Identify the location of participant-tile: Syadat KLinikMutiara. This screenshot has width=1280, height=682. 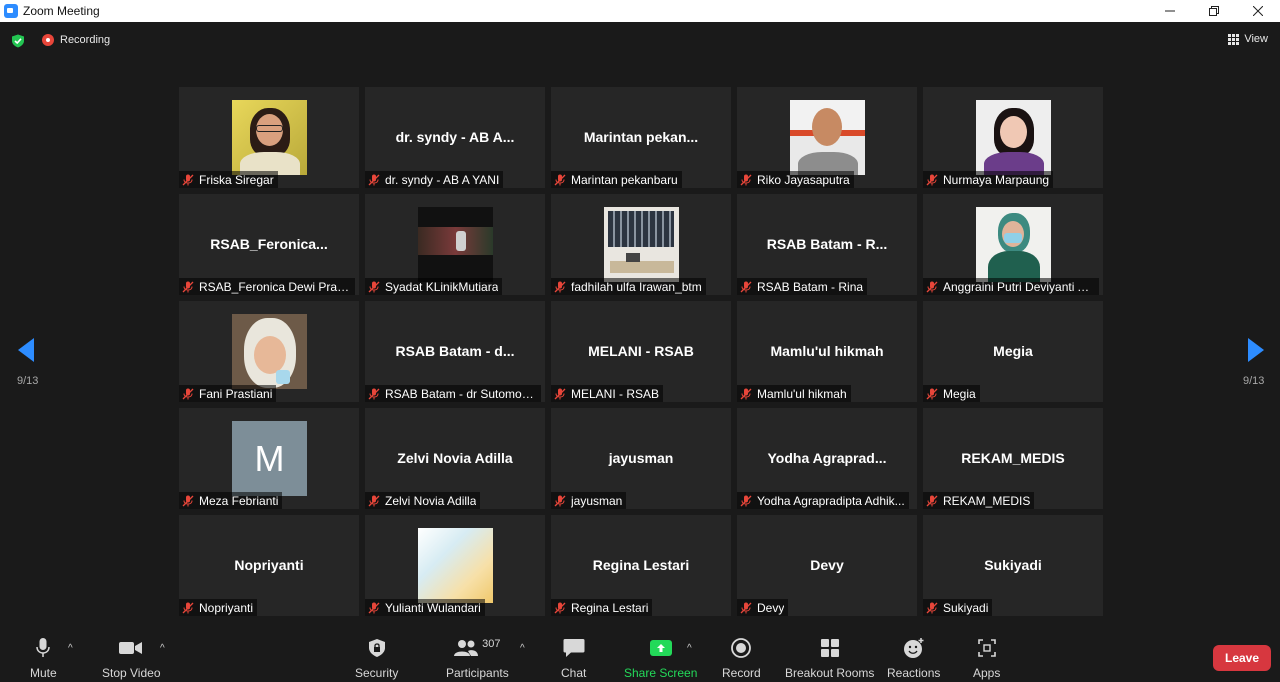
(455, 244).